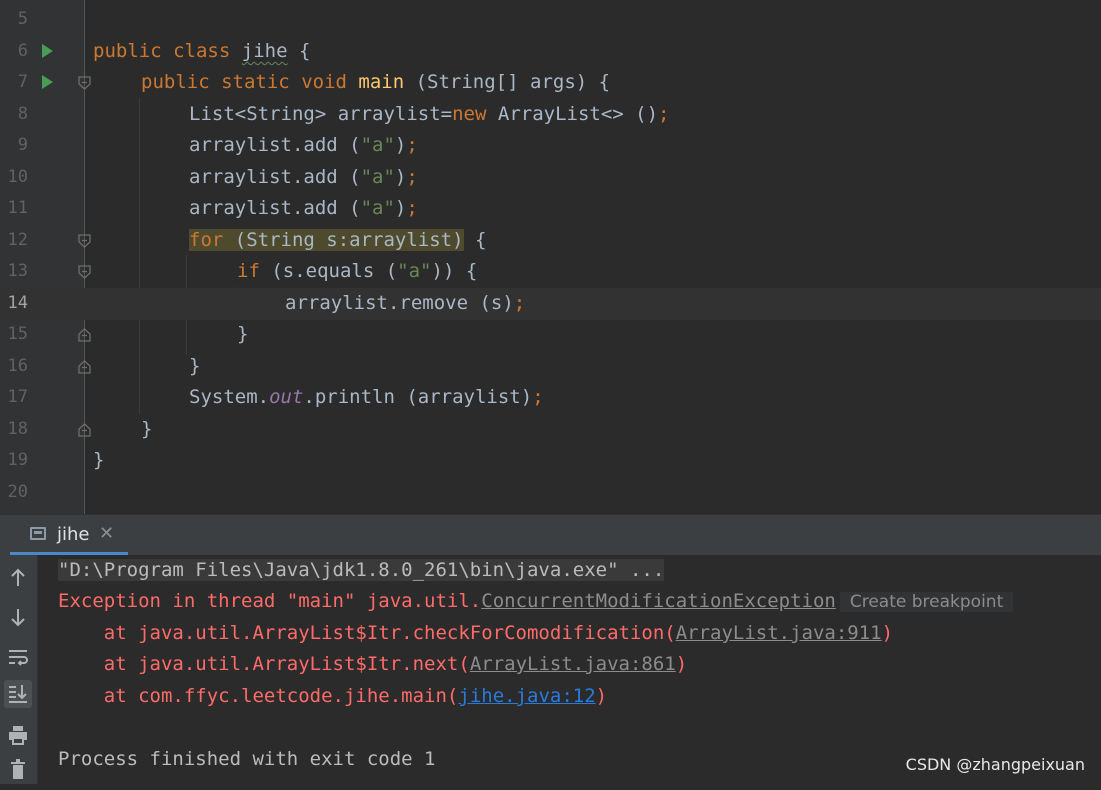  What do you see at coordinates (550, 146) in the screenshot?
I see `code-line-9: 9 arraylist.add ("a");` at bounding box center [550, 146].